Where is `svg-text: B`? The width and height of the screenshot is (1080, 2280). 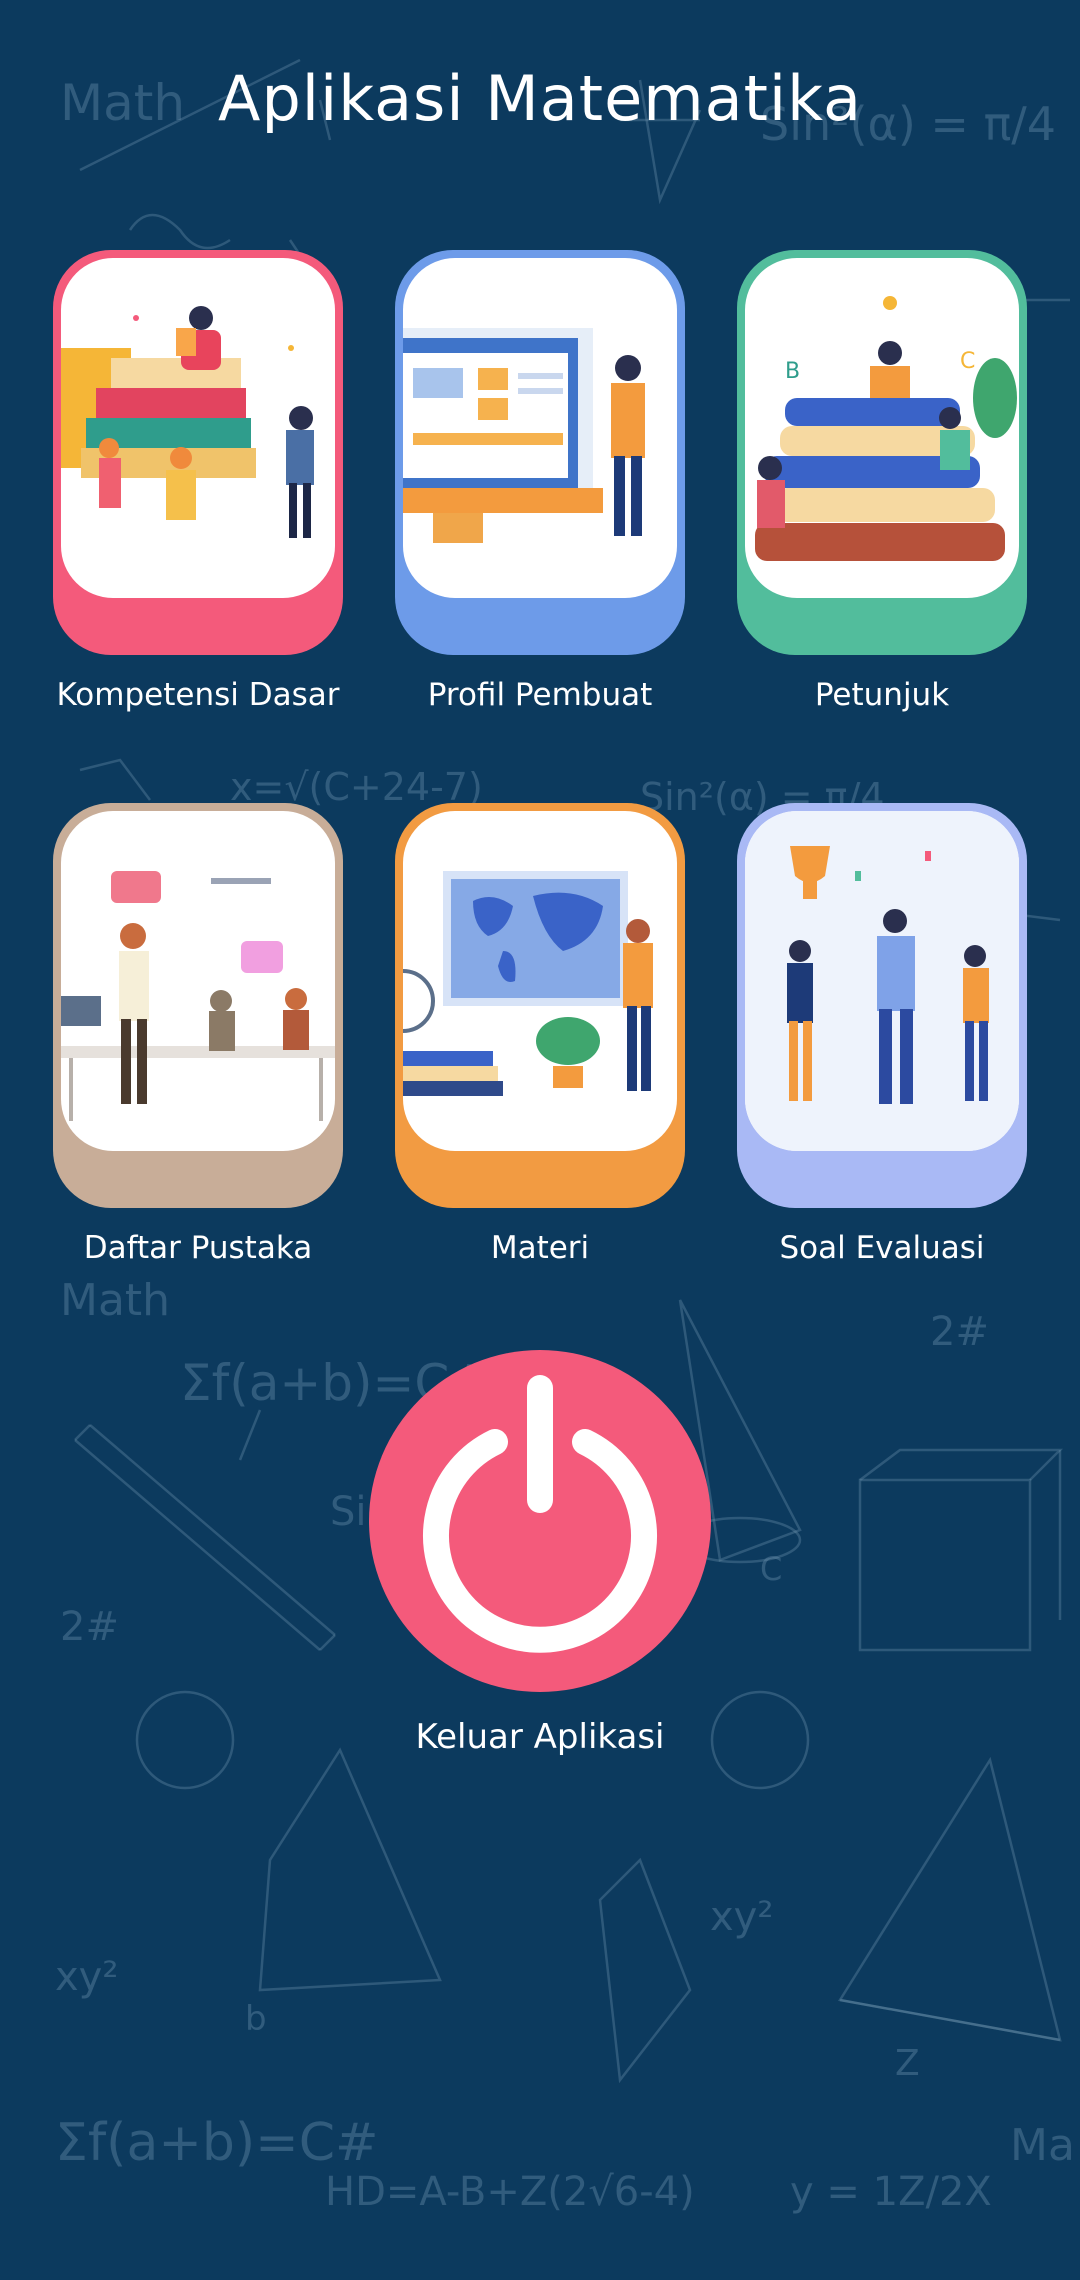
svg-text: B is located at coordinates (792, 371).